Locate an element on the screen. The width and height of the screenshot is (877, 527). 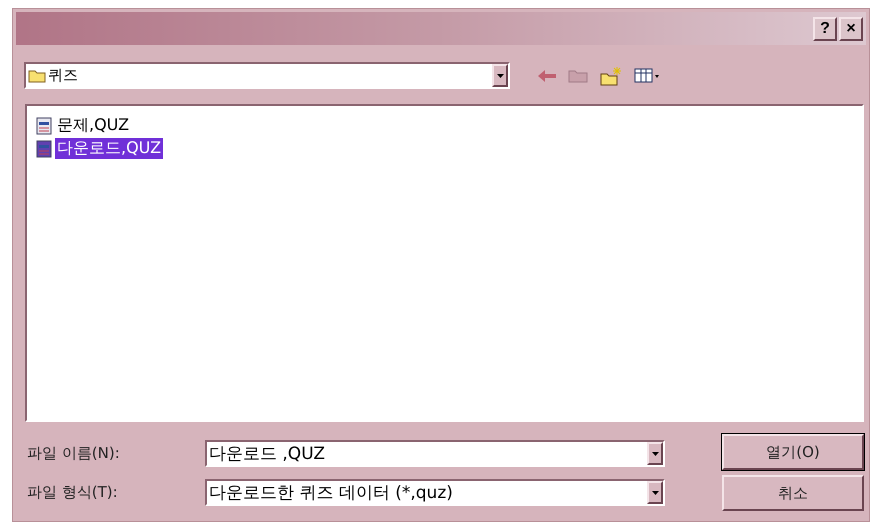
location-dropdown: 퀴즈 is located at coordinates (267, 75).